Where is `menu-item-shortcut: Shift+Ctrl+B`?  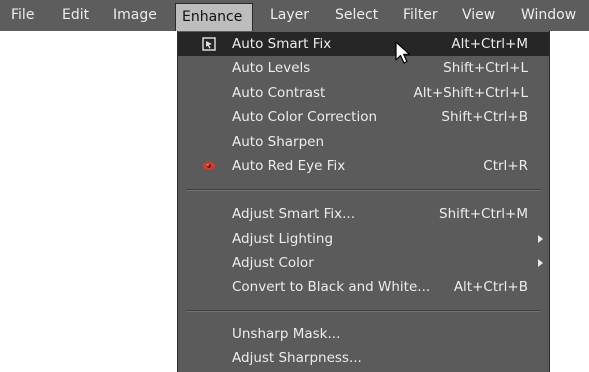 menu-item-shortcut: Shift+Ctrl+B is located at coordinates (484, 117).